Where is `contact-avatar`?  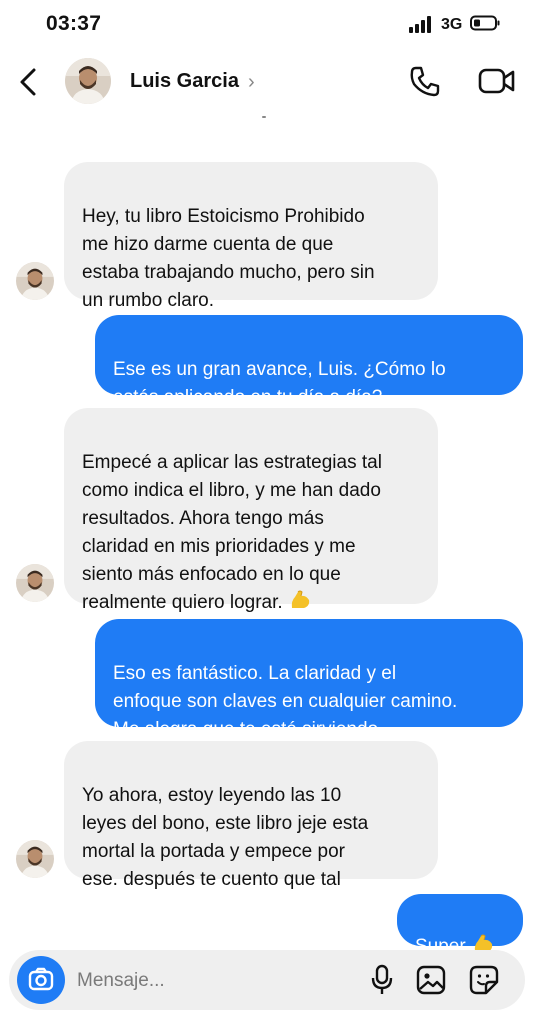 contact-avatar is located at coordinates (88, 81).